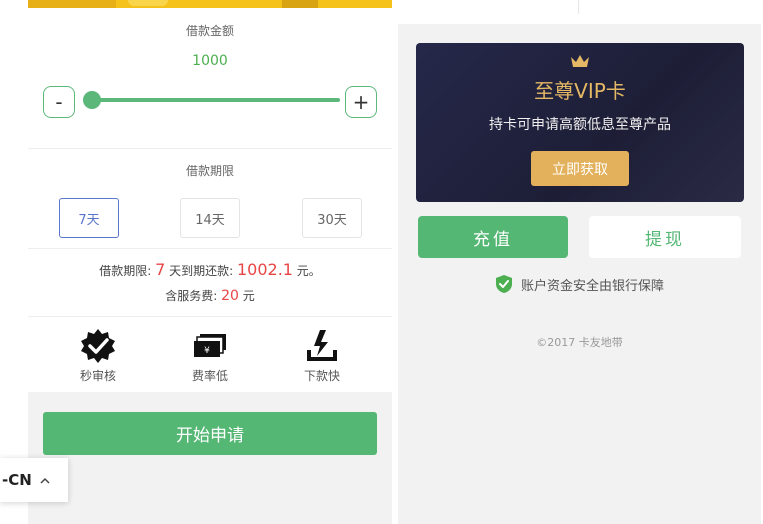 The width and height of the screenshot is (763, 524). What do you see at coordinates (332, 218) in the screenshot?
I see `term-option-30-days: 30天` at bounding box center [332, 218].